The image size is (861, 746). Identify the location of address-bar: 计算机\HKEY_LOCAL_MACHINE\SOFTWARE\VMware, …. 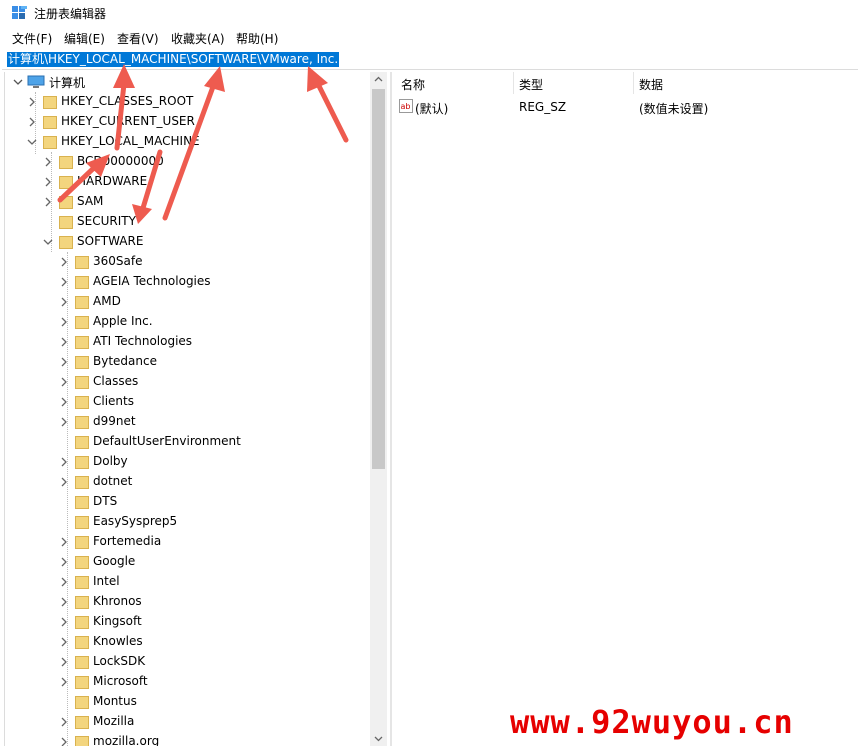
(430, 59).